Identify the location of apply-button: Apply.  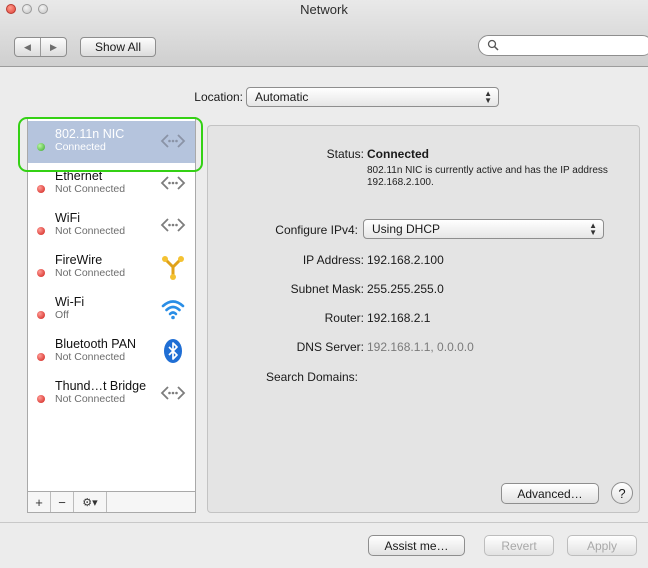
(602, 545).